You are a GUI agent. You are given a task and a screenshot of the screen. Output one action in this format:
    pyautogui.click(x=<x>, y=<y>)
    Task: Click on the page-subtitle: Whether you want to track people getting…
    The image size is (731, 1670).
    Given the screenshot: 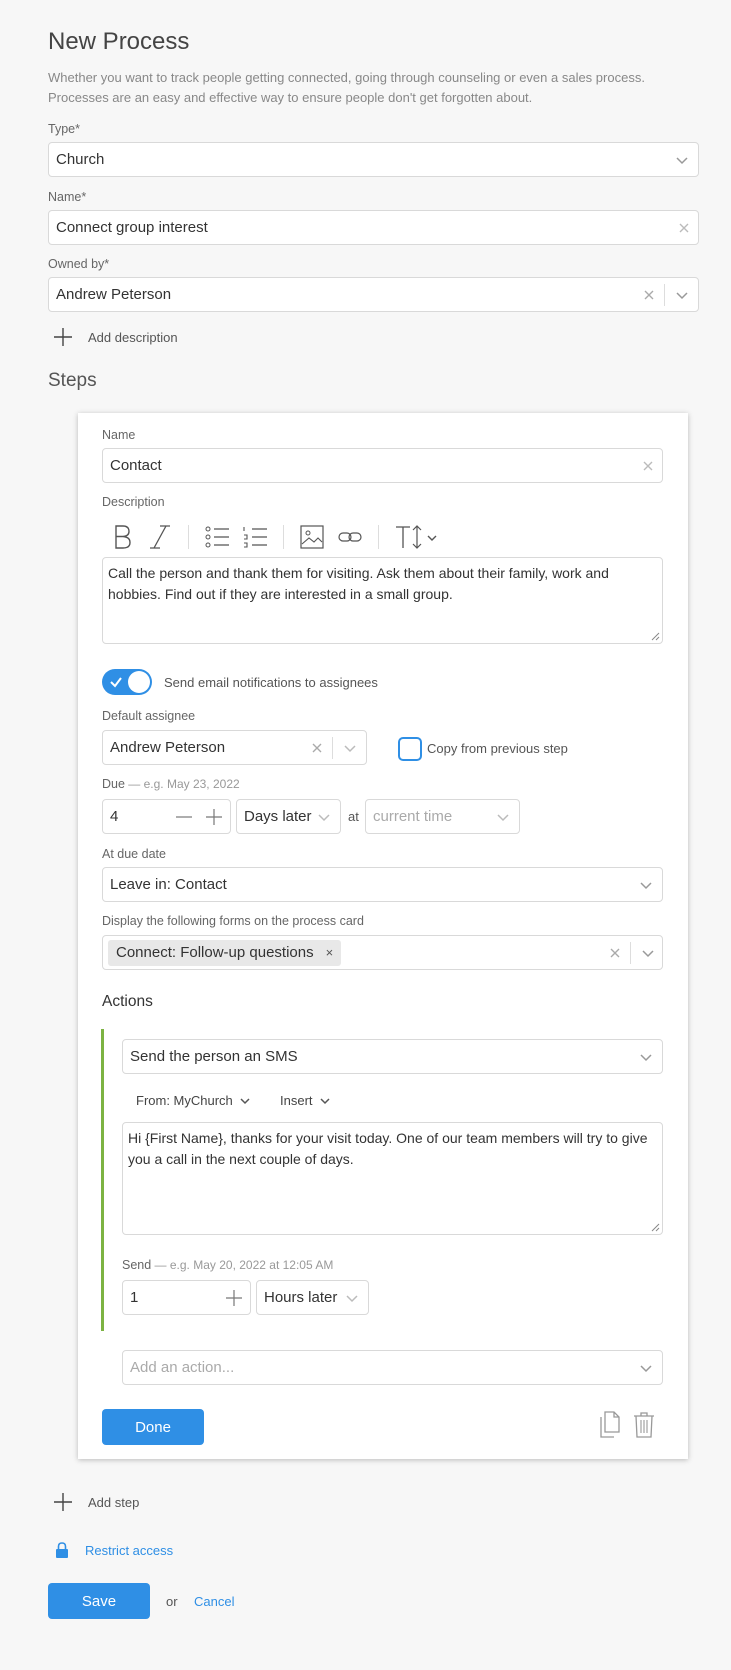 What is the action you would take?
    pyautogui.click(x=368, y=88)
    